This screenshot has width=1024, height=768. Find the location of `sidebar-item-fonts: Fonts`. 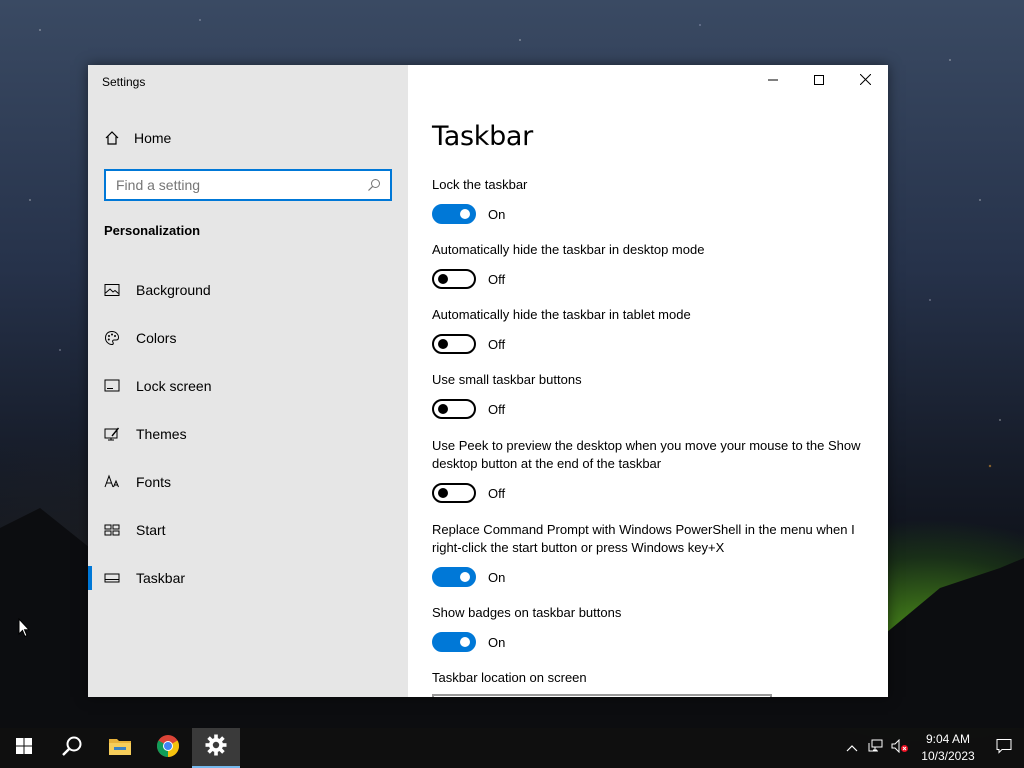

sidebar-item-fonts: Fonts is located at coordinates (248, 482).